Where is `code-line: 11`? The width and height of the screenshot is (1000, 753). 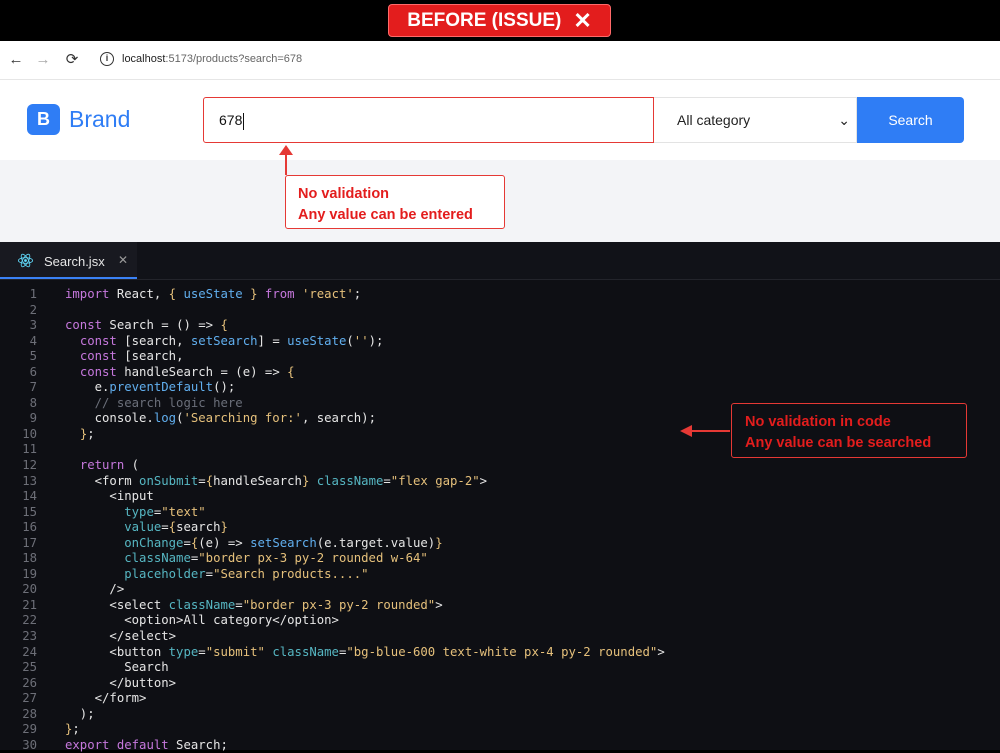 code-line: 11 is located at coordinates (350, 450).